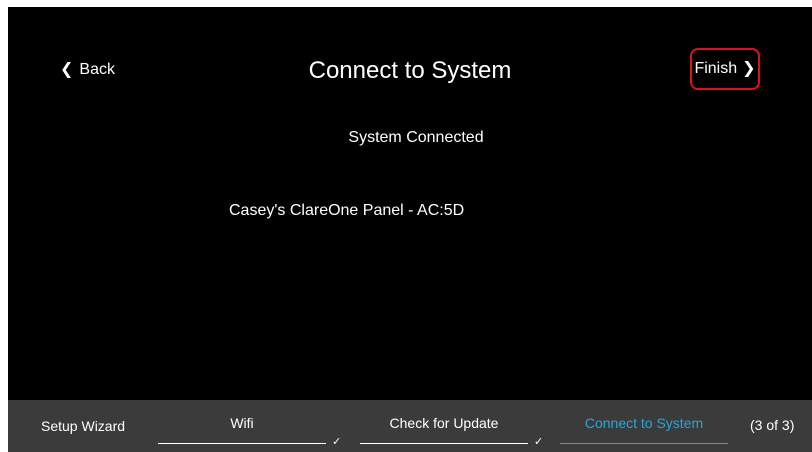  What do you see at coordinates (772, 425) in the screenshot?
I see `step-counter: (3 of 3)` at bounding box center [772, 425].